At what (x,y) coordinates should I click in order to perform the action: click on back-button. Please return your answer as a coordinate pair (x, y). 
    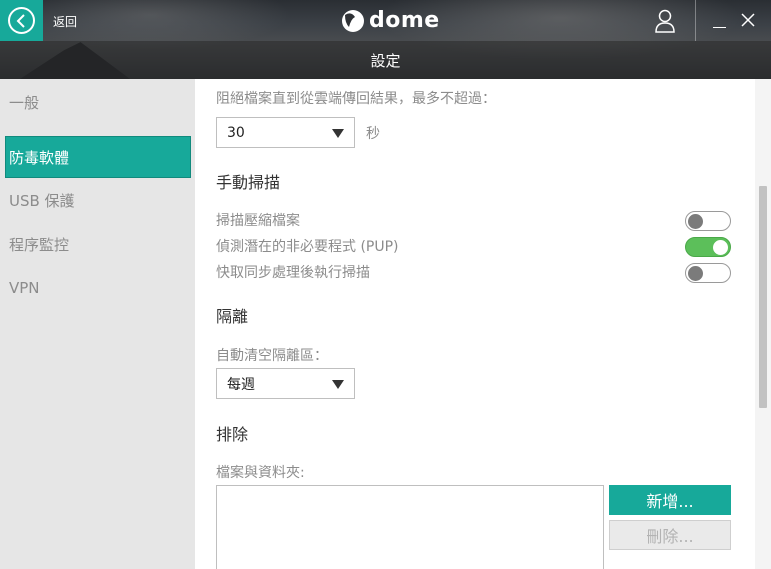
    Looking at the image, I should click on (21, 20).